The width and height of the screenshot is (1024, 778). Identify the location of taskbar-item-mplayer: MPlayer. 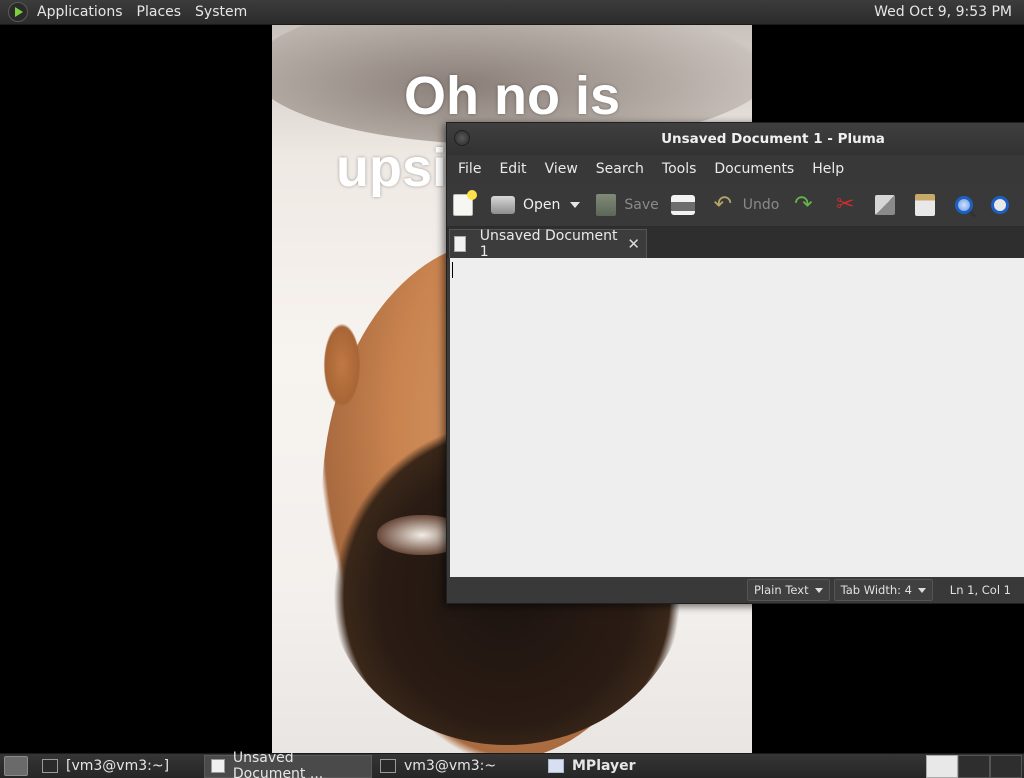
(618, 766).